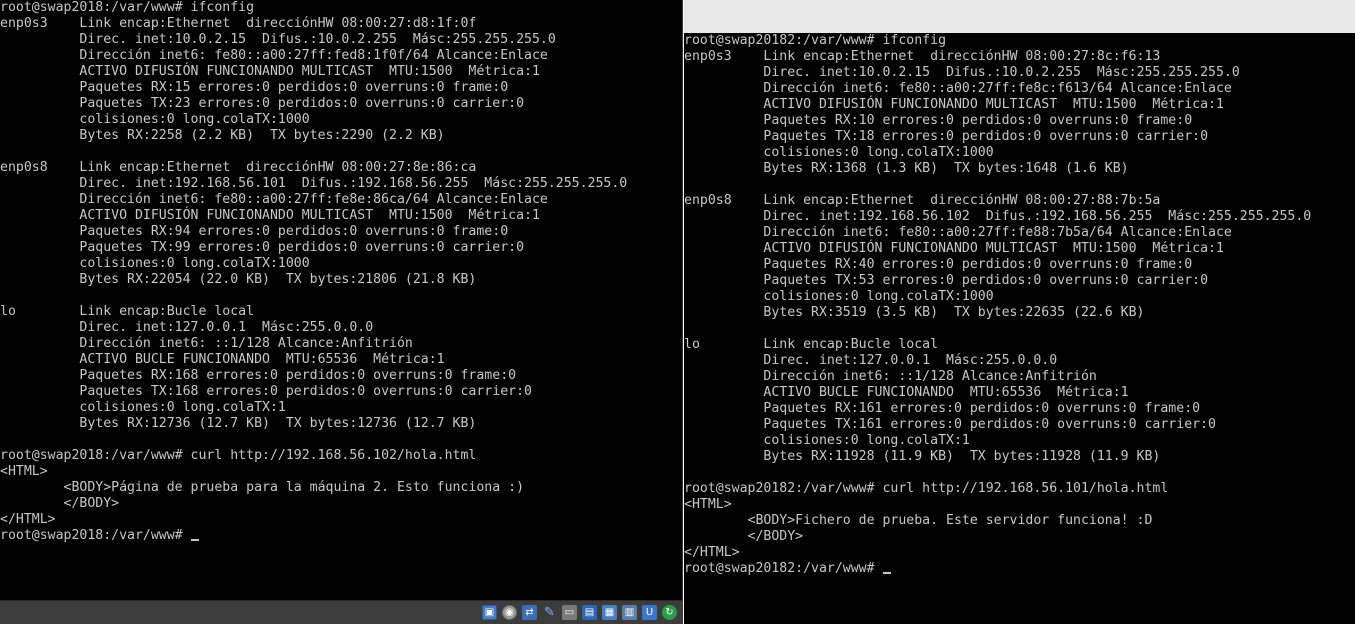  I want to click on host-key-icon: ↻, so click(669, 612).